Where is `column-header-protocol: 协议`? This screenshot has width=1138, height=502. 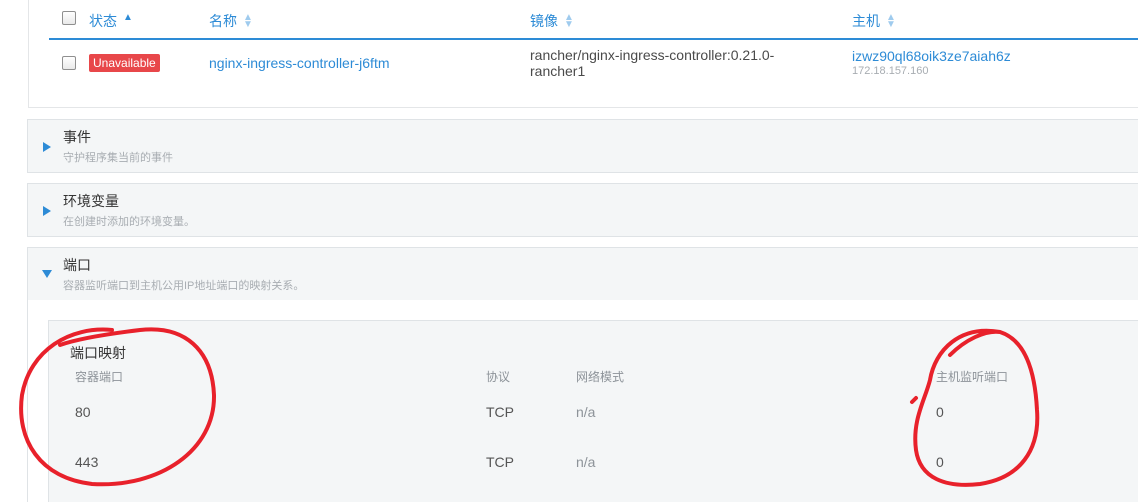 column-header-protocol: 协议 is located at coordinates (498, 377).